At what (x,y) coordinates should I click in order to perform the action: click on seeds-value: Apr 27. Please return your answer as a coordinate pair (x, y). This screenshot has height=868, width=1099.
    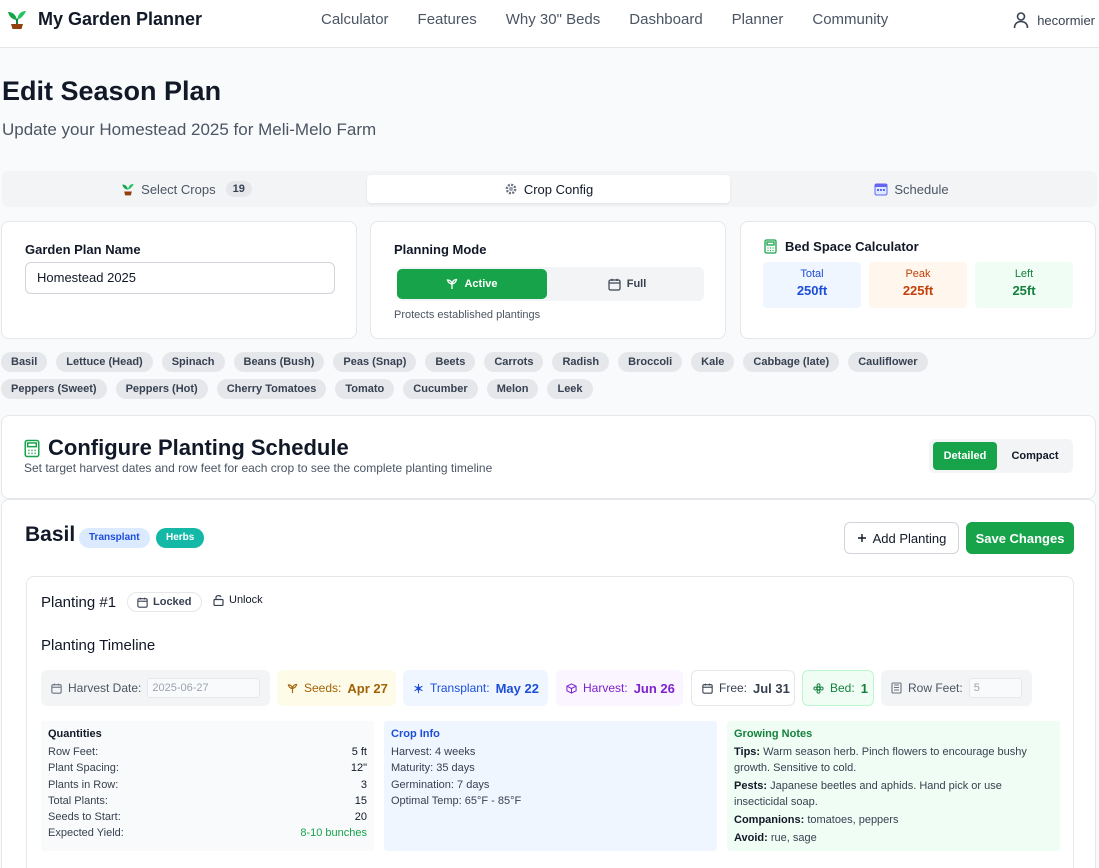
    Looking at the image, I should click on (367, 688).